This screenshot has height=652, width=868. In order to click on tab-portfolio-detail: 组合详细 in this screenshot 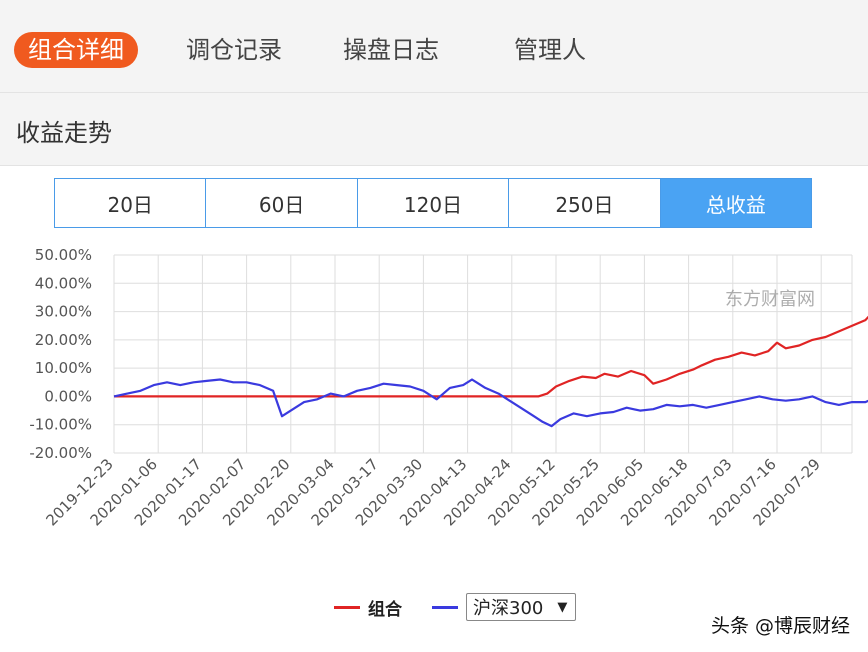, I will do `click(76, 50)`.